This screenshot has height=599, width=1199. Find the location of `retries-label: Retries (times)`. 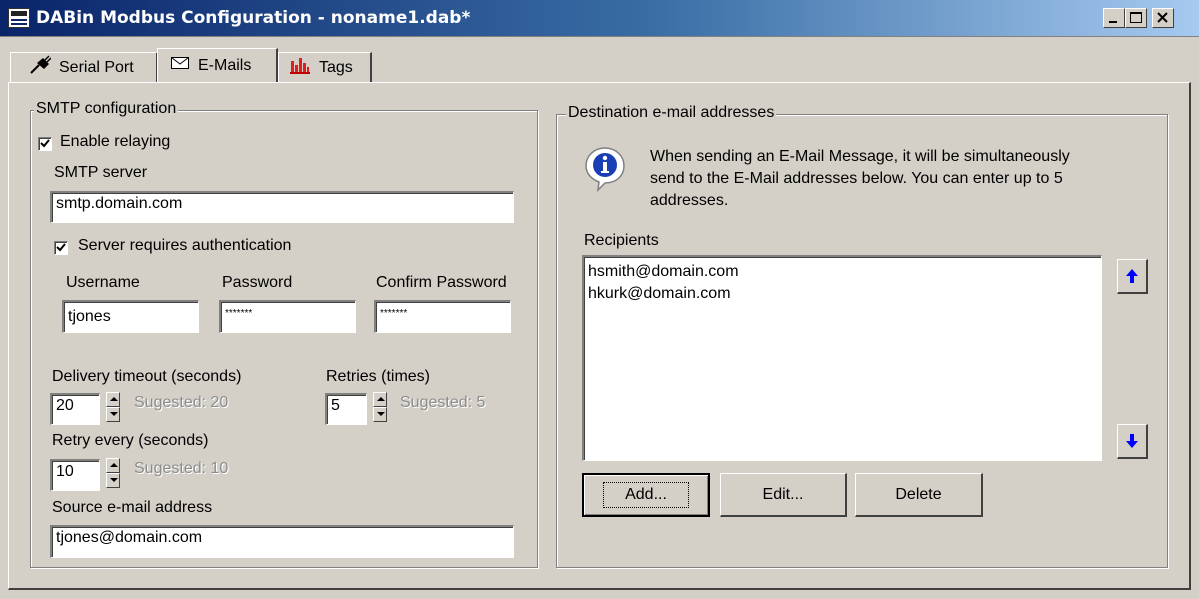

retries-label: Retries (times) is located at coordinates (378, 376).